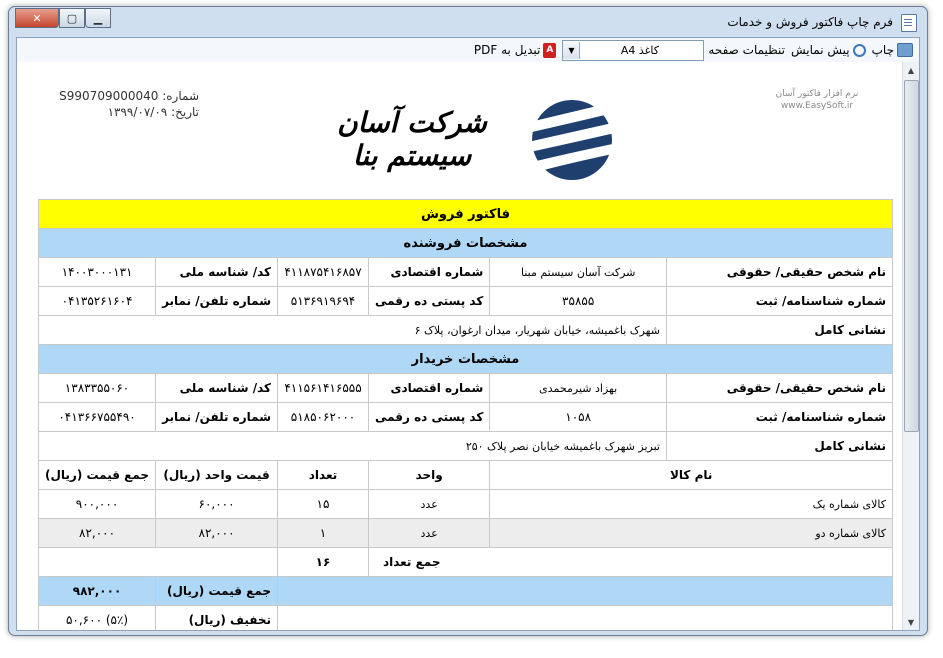  Describe the element at coordinates (779, 272) in the screenshot. I see `seller-name-label: نام شخص حقیقی/ حقوقی` at that location.